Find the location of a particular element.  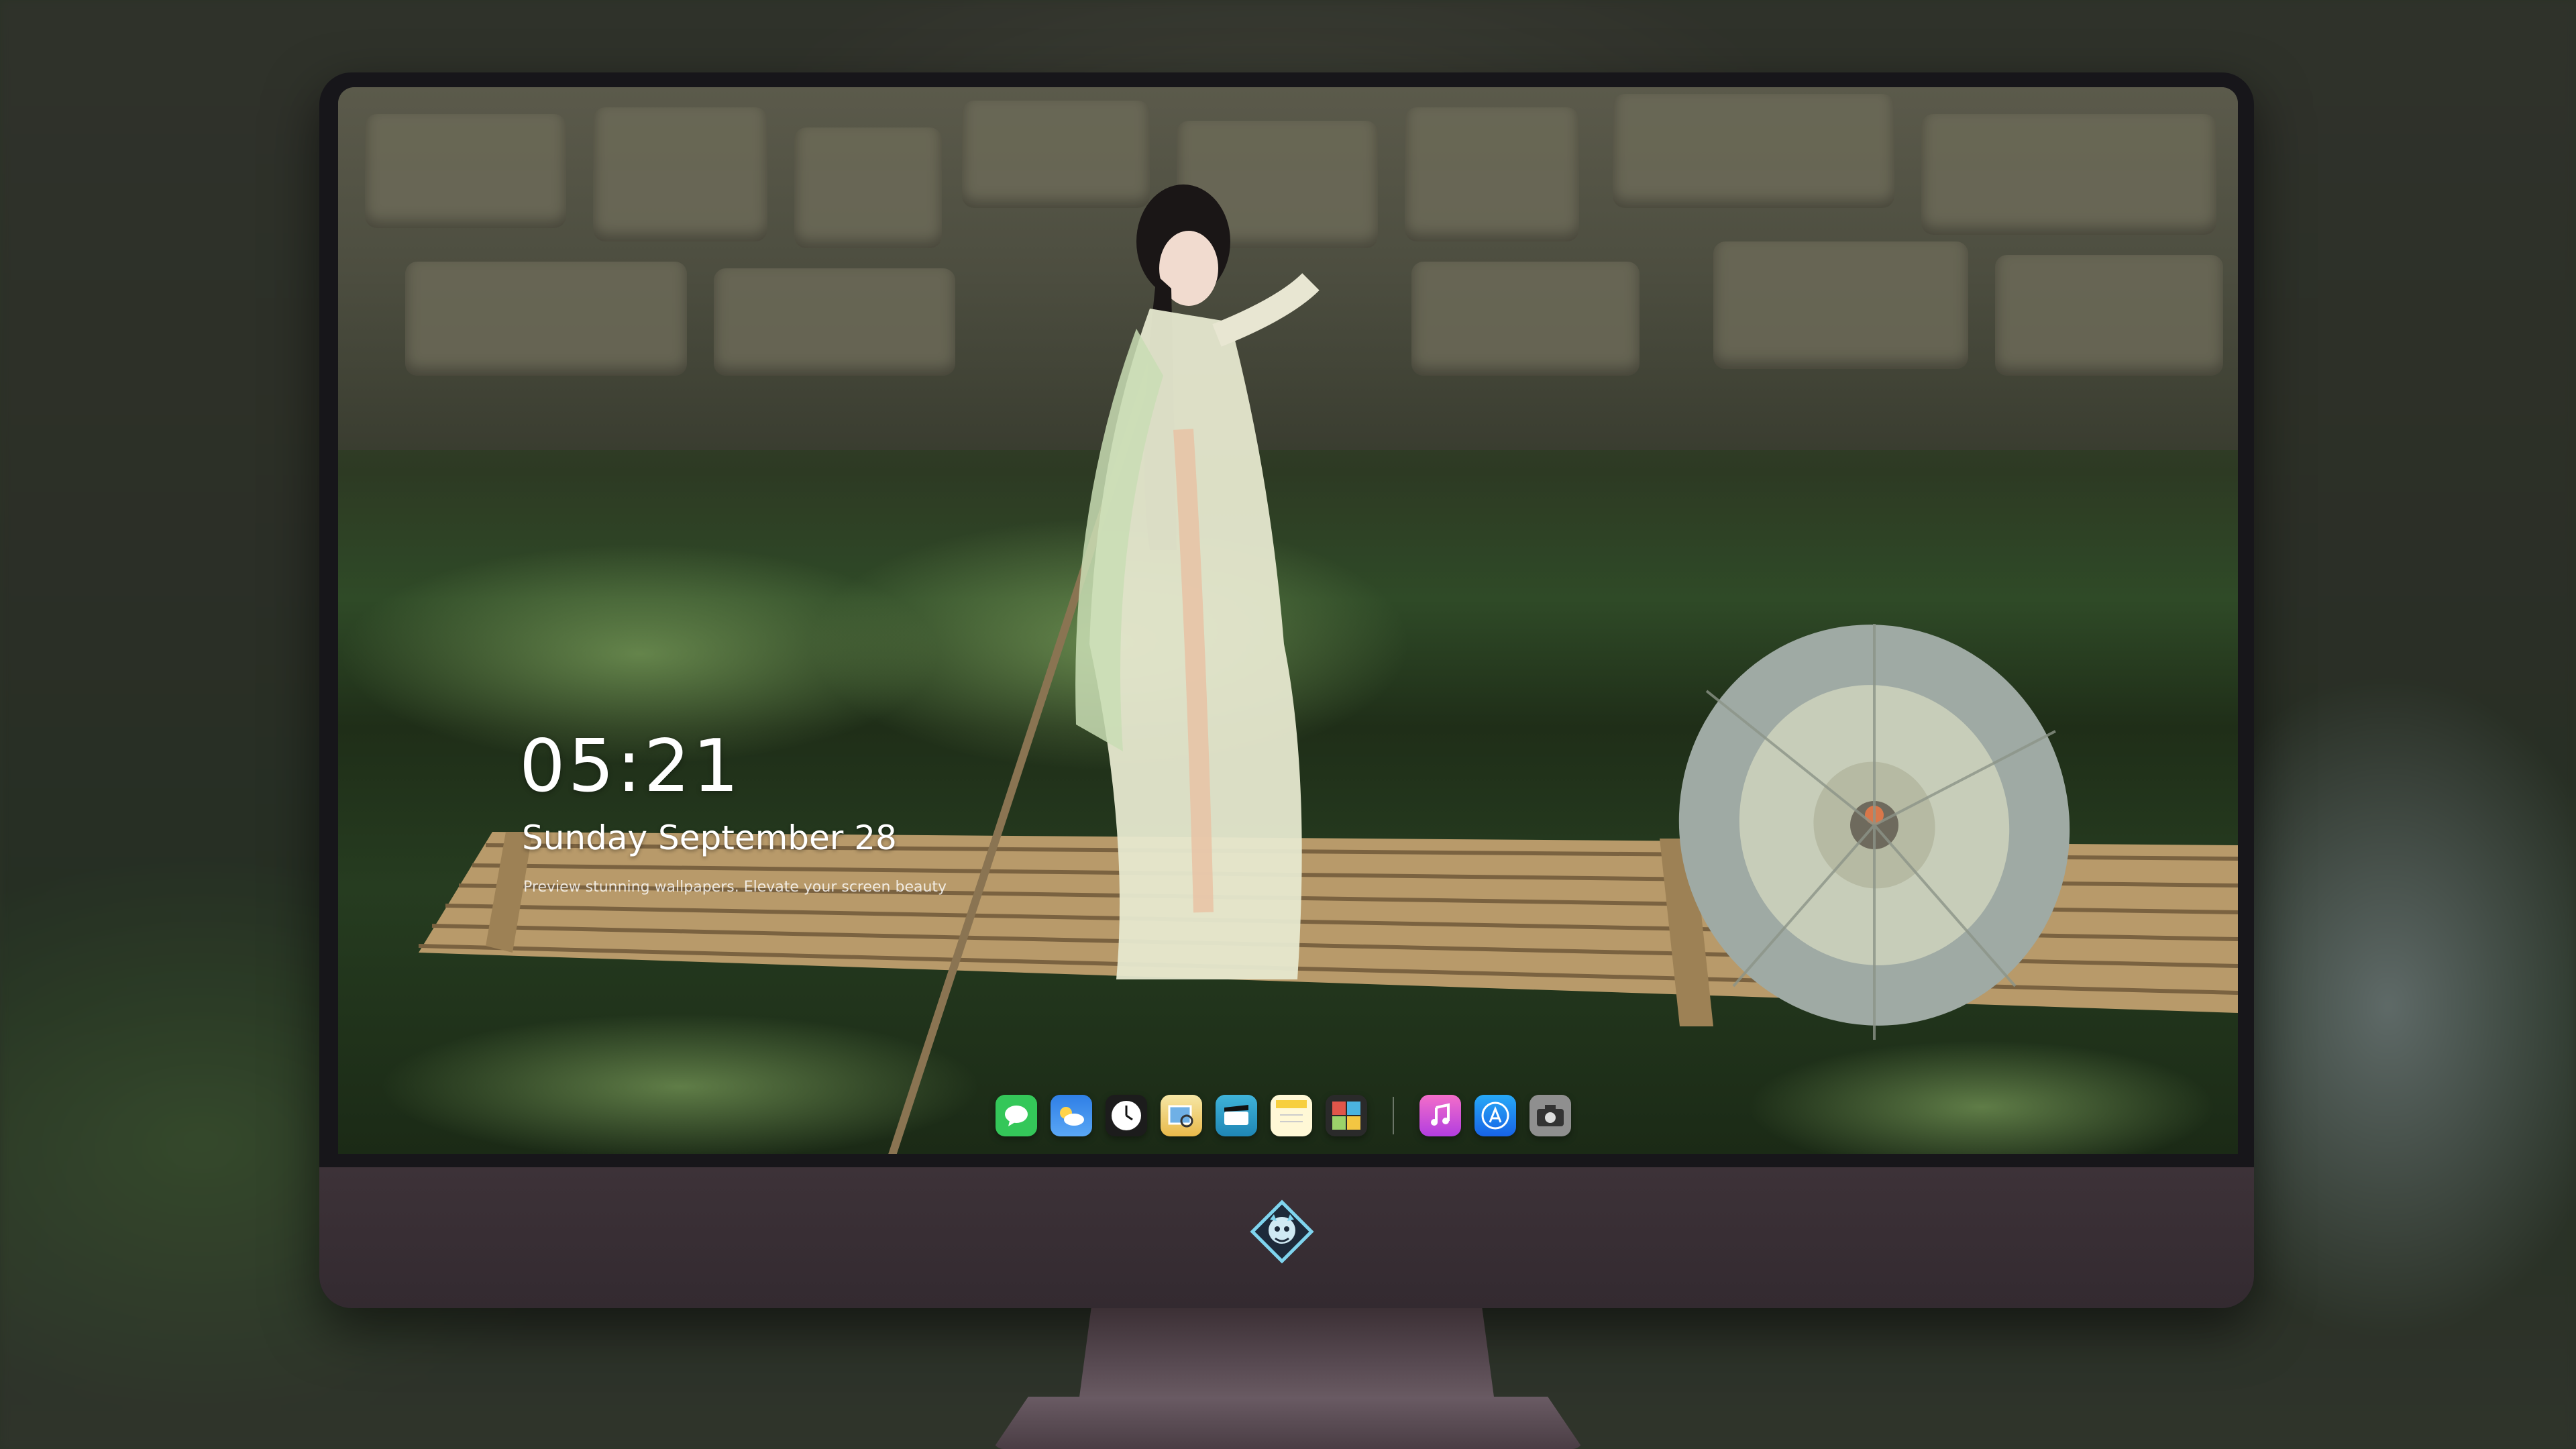

wallpaper-paper-umbrella is located at coordinates (1874, 832).